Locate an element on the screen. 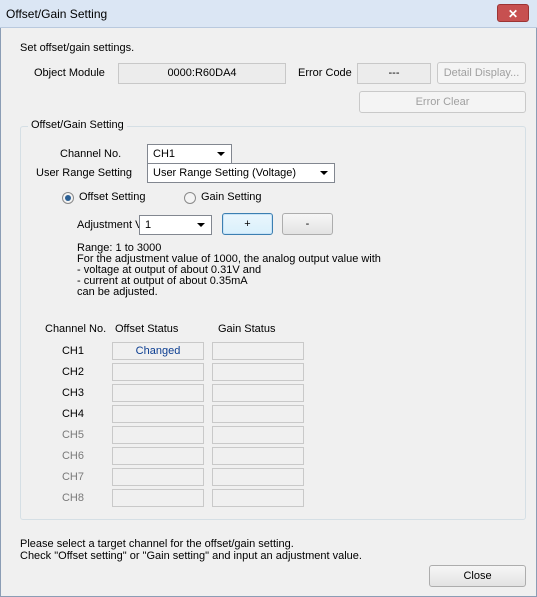  error-clear-label: Error Clear is located at coordinates (442, 102).